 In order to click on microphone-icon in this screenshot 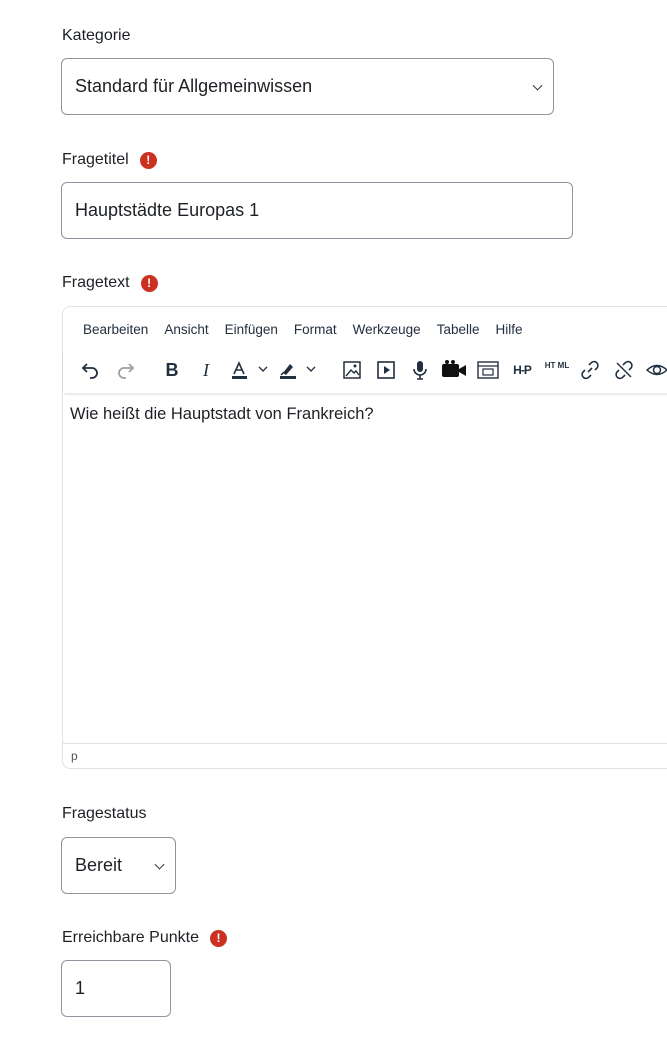, I will do `click(420, 370)`.